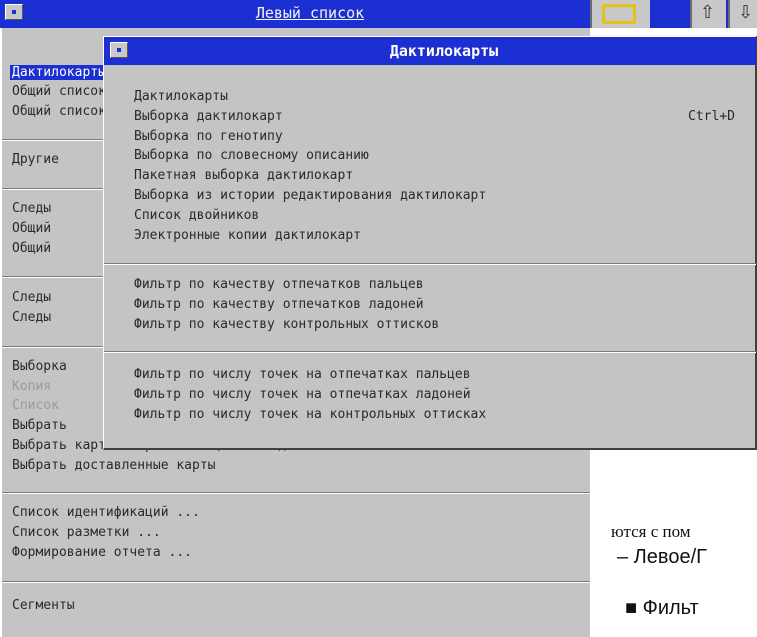  I want to click on popup-menu-item: Фильтр по качеству контрольных оттисков, so click(286, 324).